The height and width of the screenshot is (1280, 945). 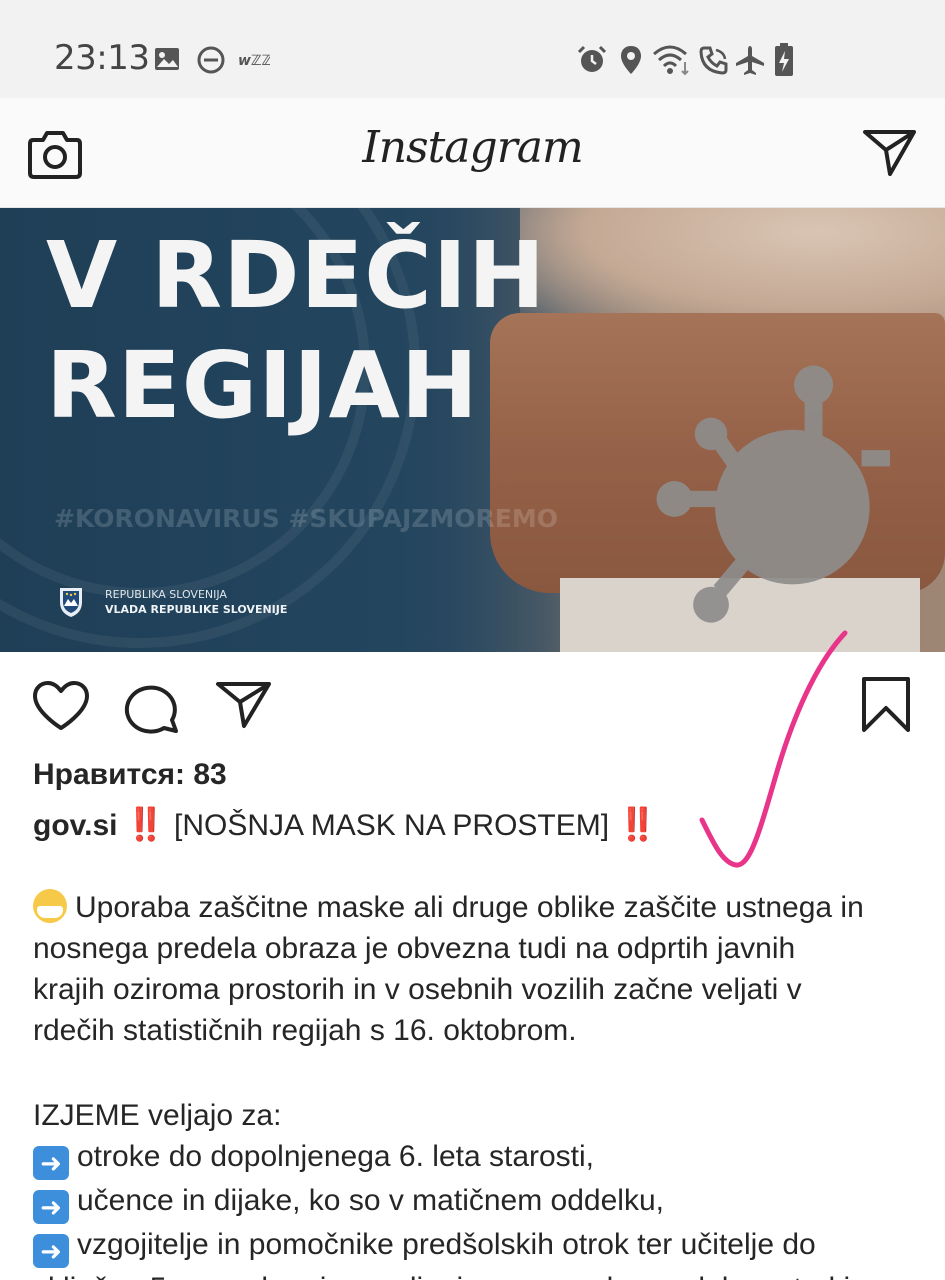 What do you see at coordinates (890, 153) in the screenshot?
I see `paper-plane-icon` at bounding box center [890, 153].